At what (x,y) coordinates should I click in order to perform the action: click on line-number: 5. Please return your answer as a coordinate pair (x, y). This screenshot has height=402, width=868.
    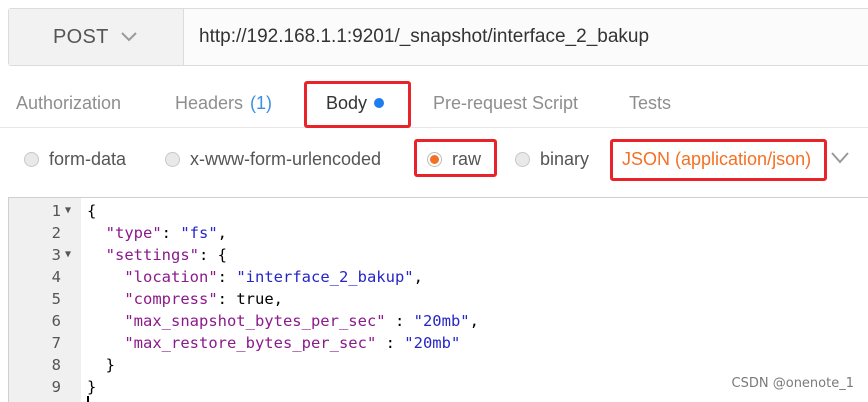
    Looking at the image, I should click on (56, 299).